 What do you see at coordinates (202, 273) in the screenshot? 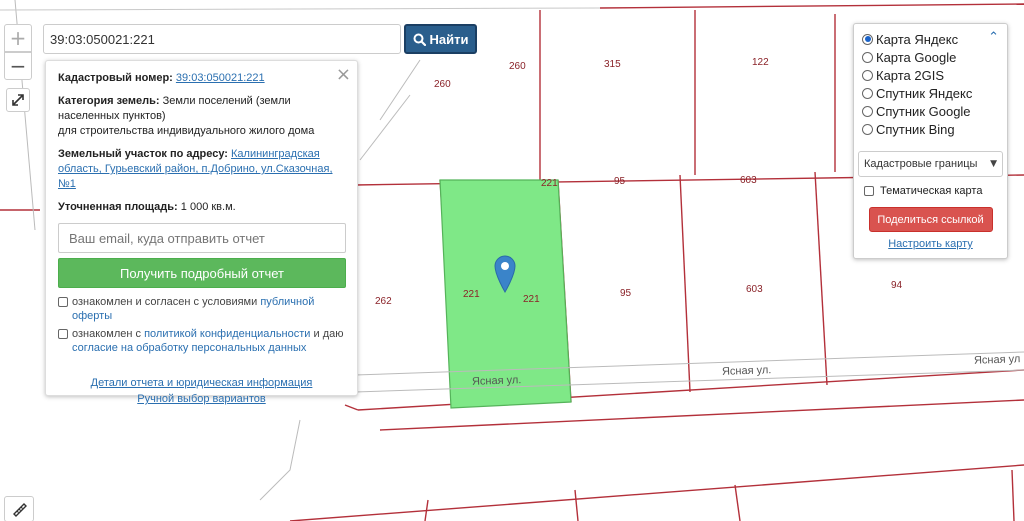
I see `get-report-button: Получить подробный отчет` at bounding box center [202, 273].